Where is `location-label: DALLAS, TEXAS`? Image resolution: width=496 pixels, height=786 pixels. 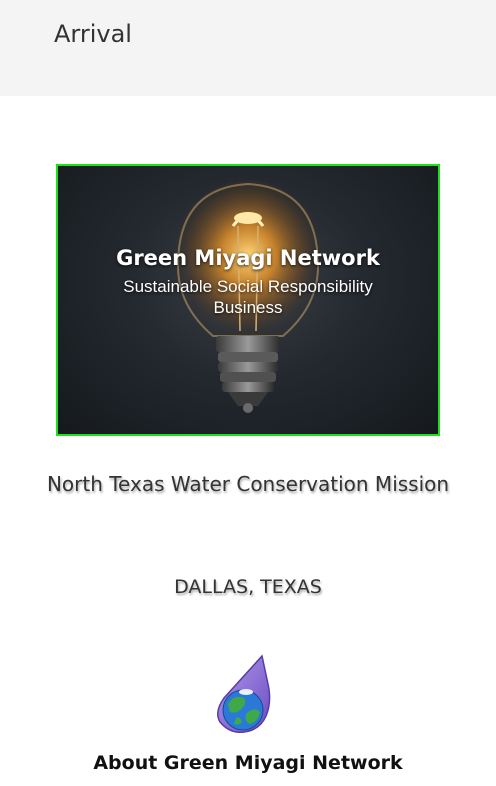
location-label: DALLAS, TEXAS is located at coordinates (248, 587).